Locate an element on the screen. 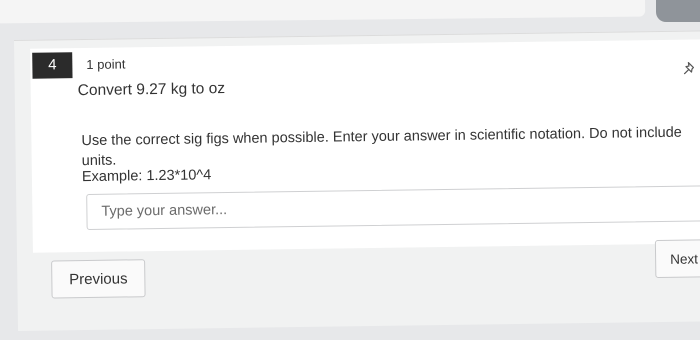 The width and height of the screenshot is (700, 340). corner-tab is located at coordinates (678, 11).